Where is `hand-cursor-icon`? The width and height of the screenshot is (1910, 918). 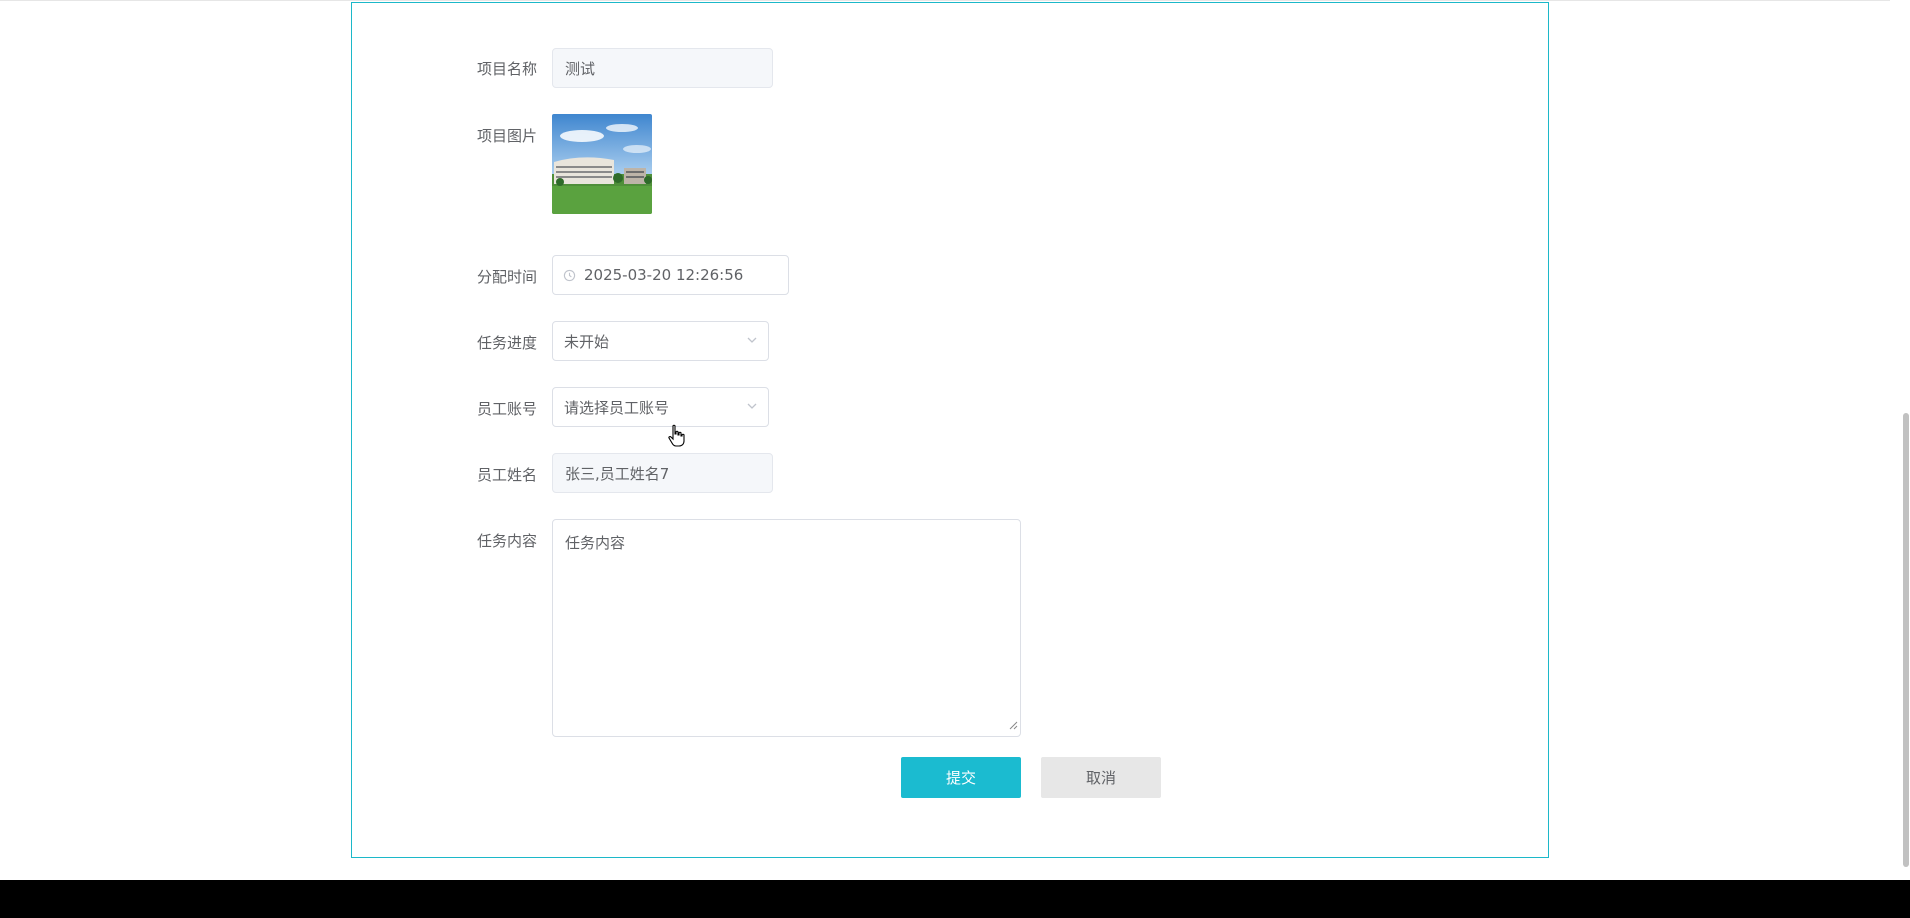 hand-cursor-icon is located at coordinates (676, 438).